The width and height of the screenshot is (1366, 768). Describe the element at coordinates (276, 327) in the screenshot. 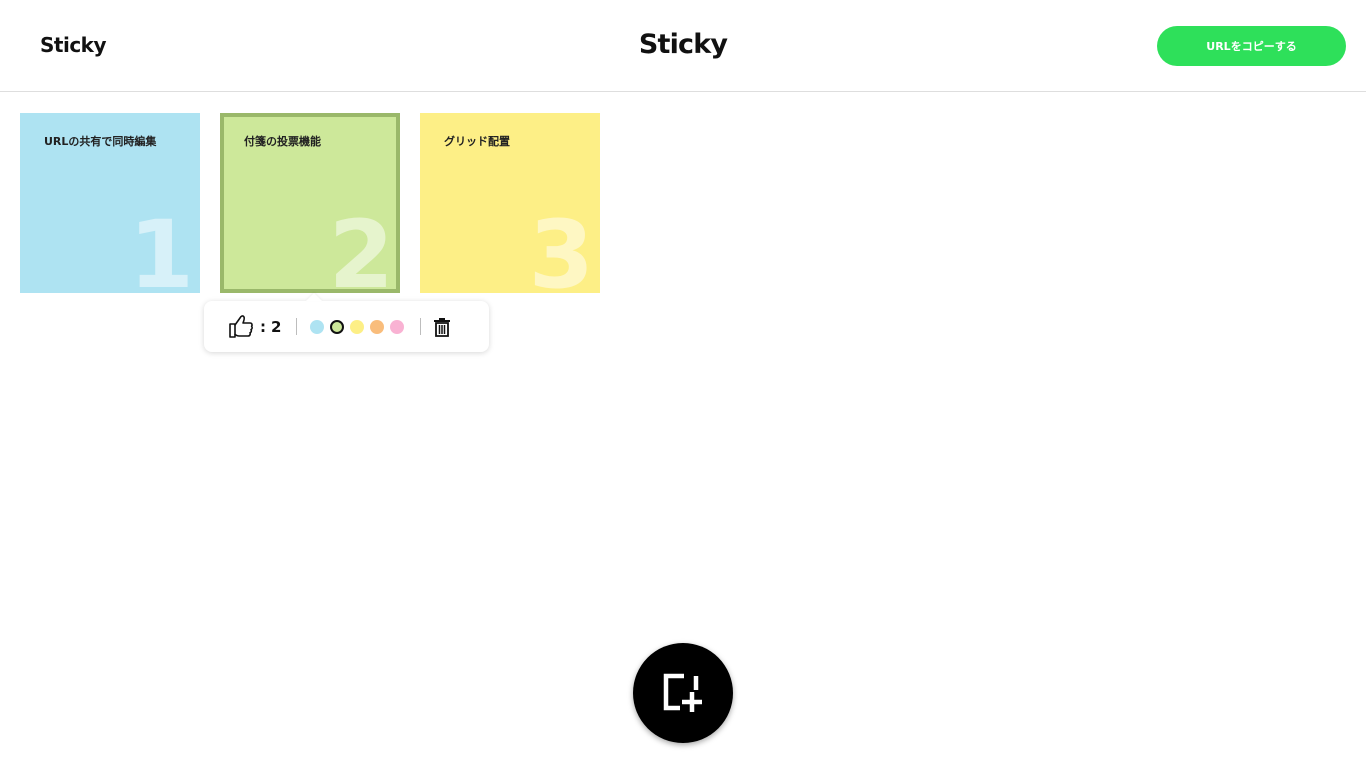

I see `like-count: 2` at that location.